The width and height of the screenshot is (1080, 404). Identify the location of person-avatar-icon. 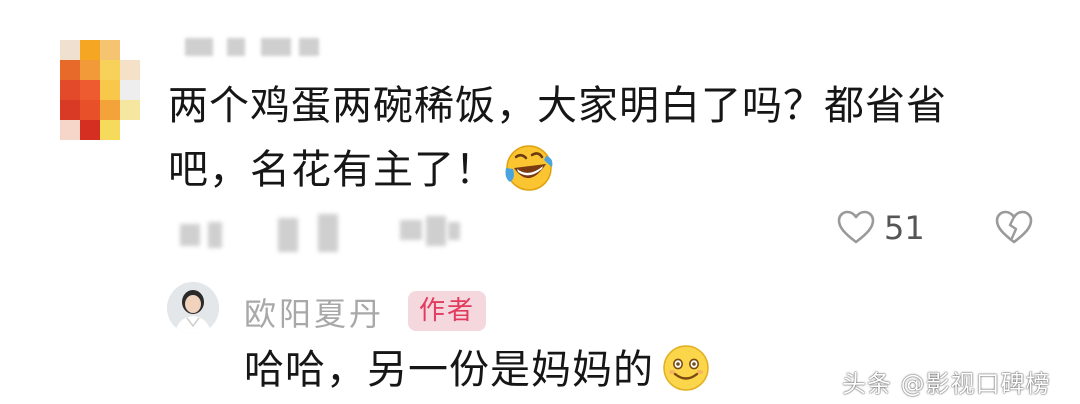
(193, 308).